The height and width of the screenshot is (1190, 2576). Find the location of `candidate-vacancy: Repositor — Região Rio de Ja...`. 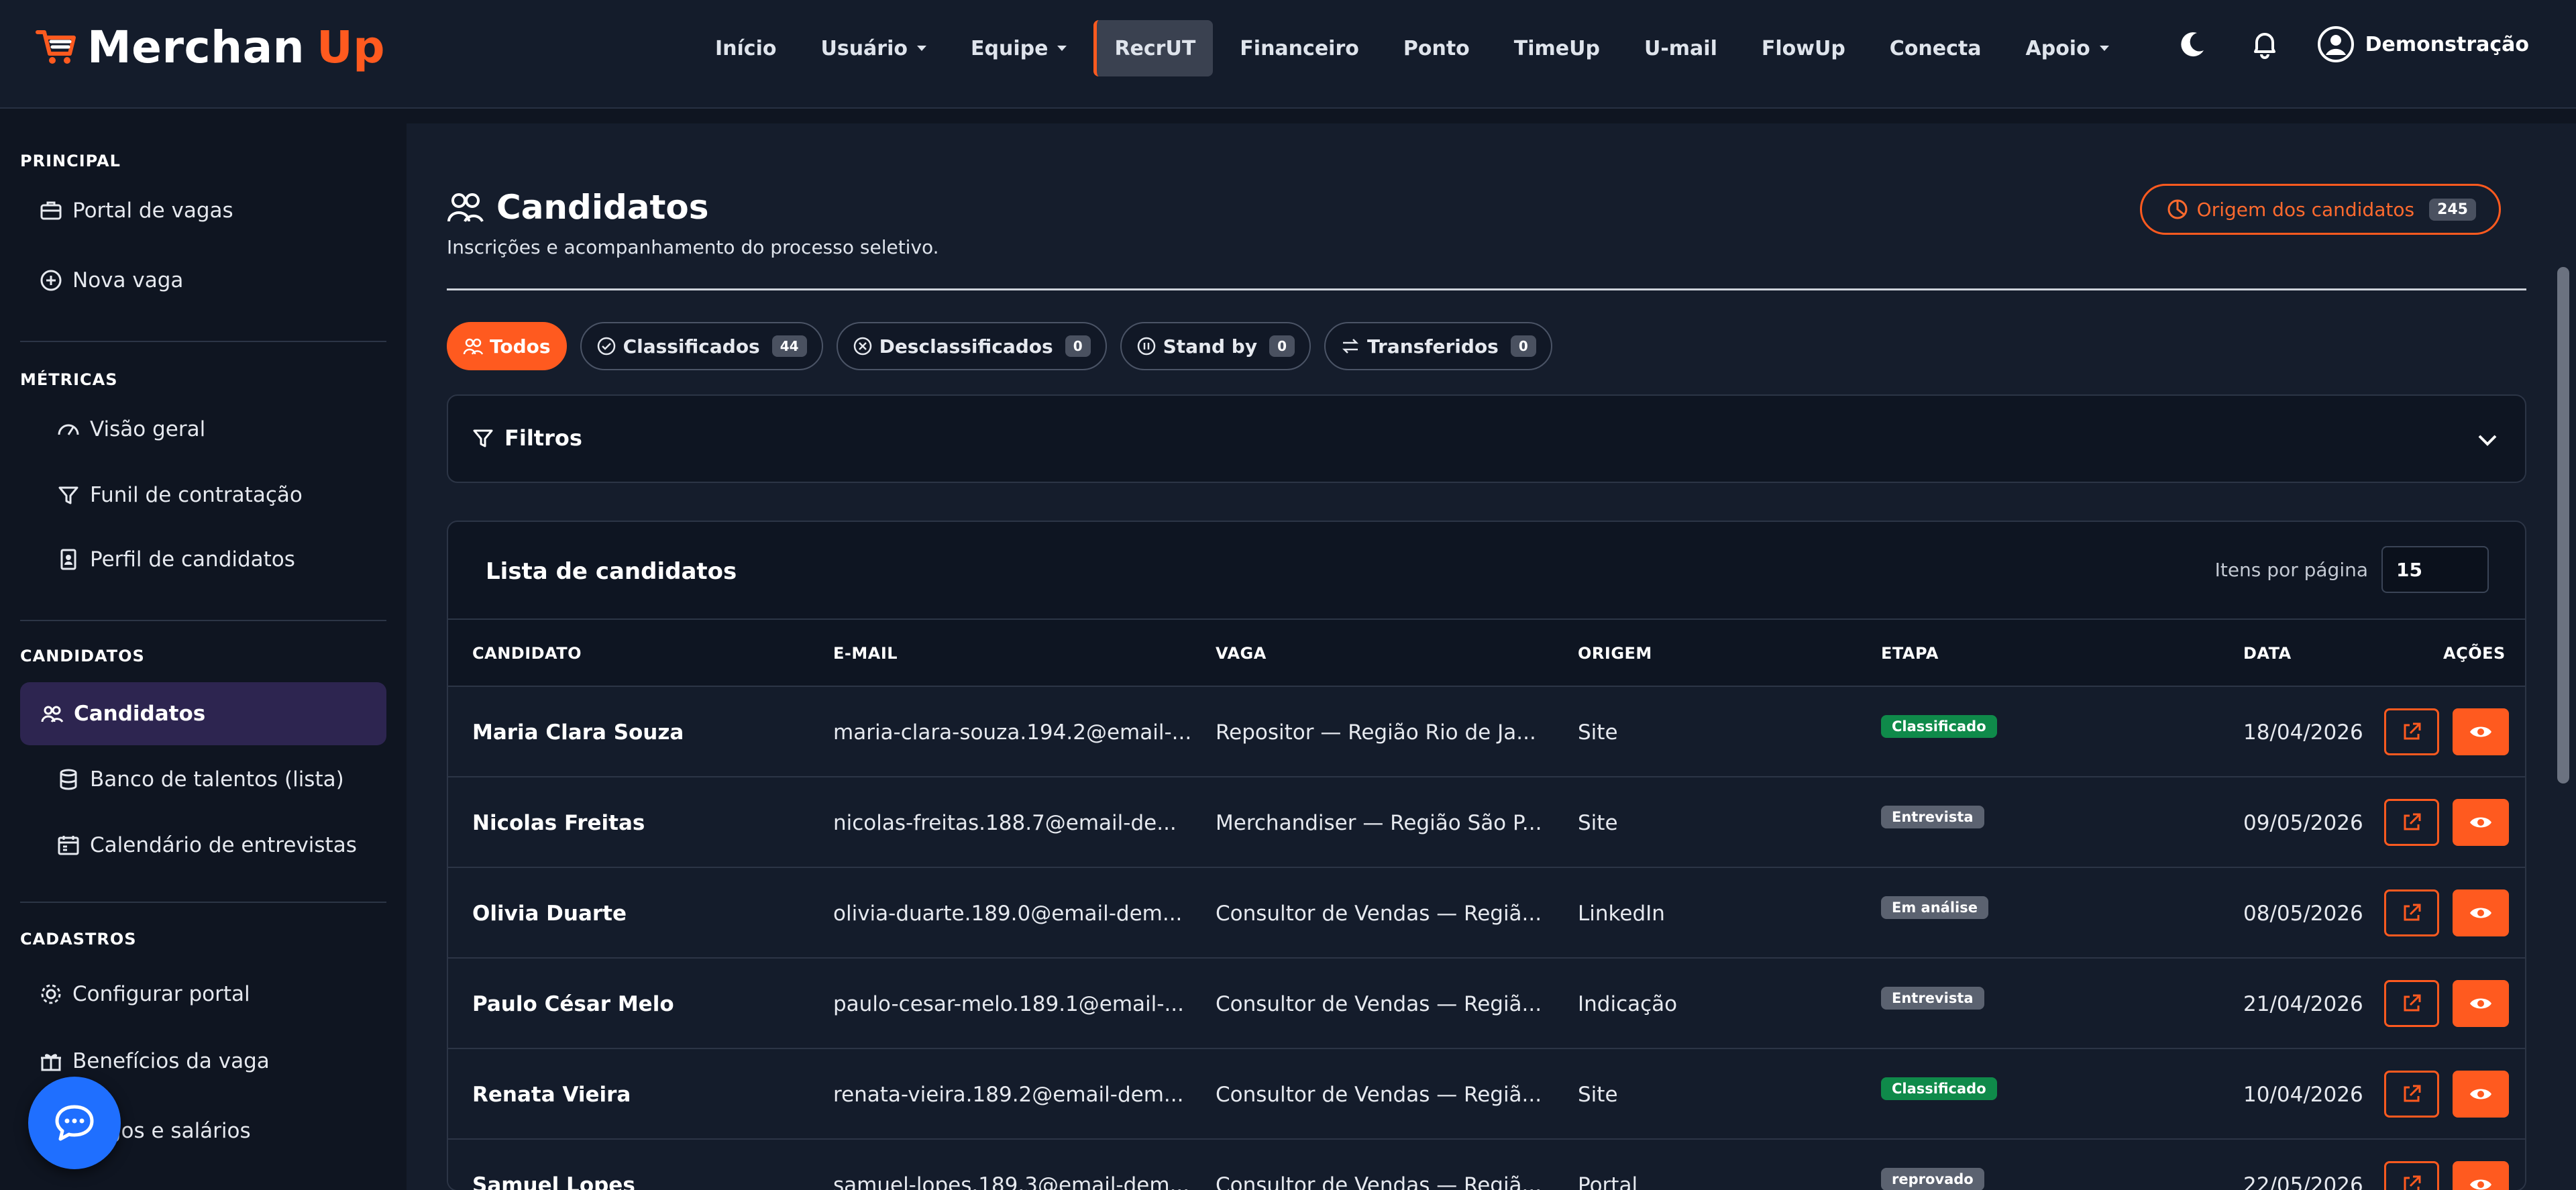

candidate-vacancy: Repositor — Região Rio de Ja... is located at coordinates (1376, 732).